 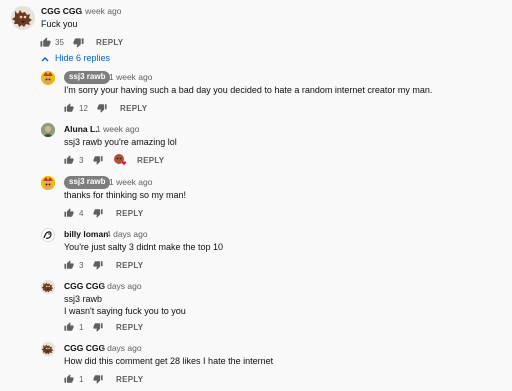 What do you see at coordinates (61, 11) in the screenshot?
I see `comment-author: CGG CGG` at bounding box center [61, 11].